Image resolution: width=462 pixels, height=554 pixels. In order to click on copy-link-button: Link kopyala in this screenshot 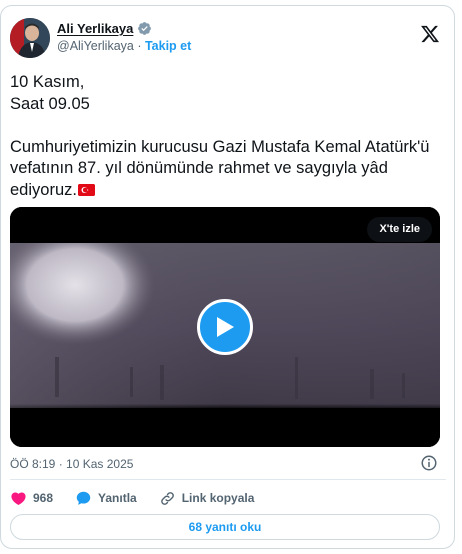, I will do `click(207, 498)`.